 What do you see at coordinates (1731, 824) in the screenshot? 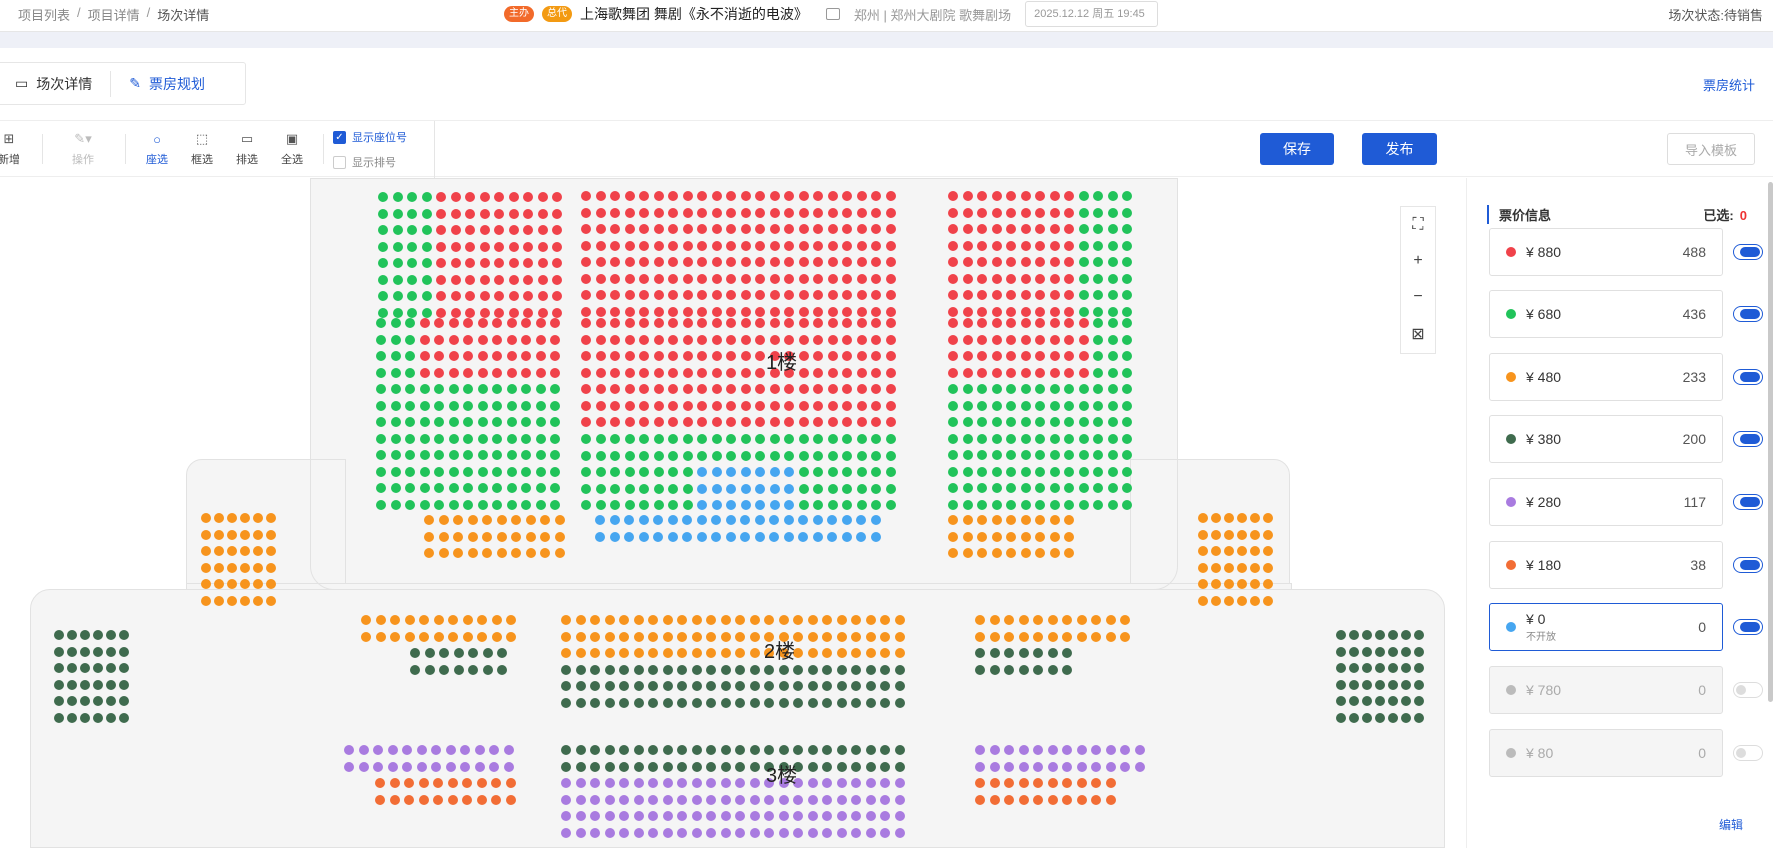
I see `edit-link: 编辑` at bounding box center [1731, 824].